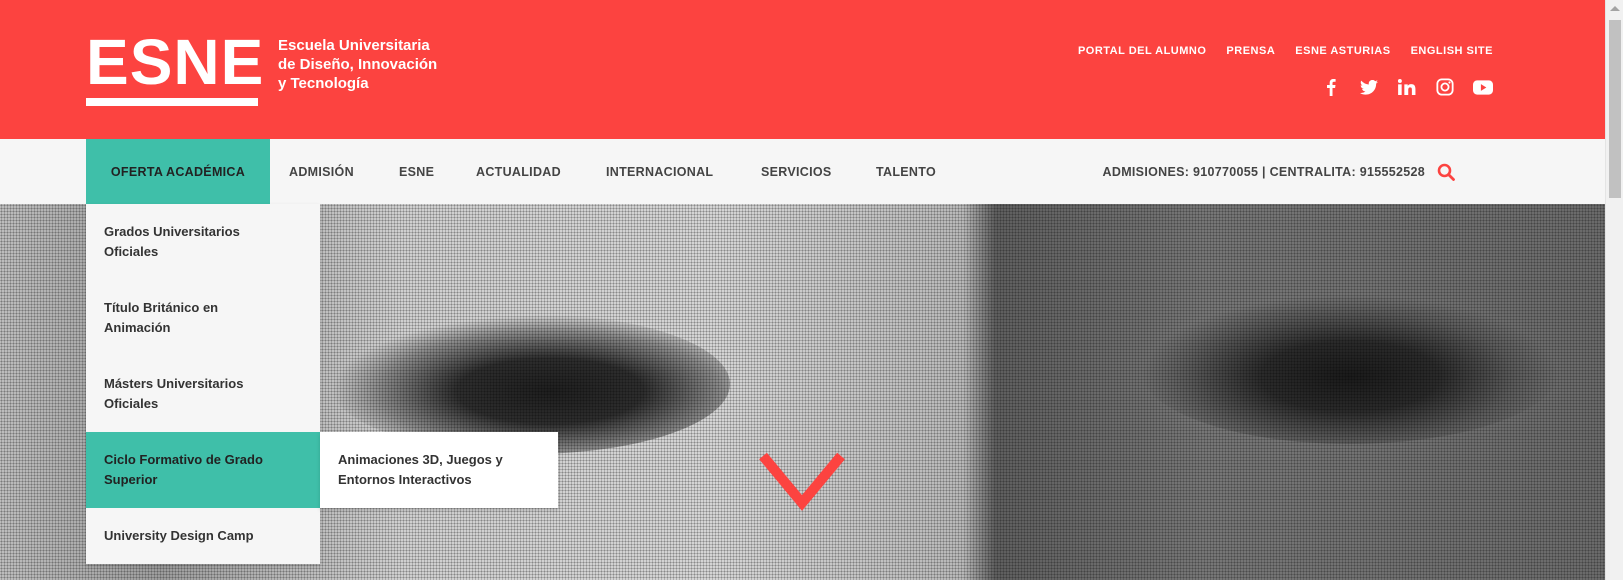 This screenshot has width=1623, height=580. What do you see at coordinates (1250, 51) in the screenshot?
I see `link-prensa: PRENSA` at bounding box center [1250, 51].